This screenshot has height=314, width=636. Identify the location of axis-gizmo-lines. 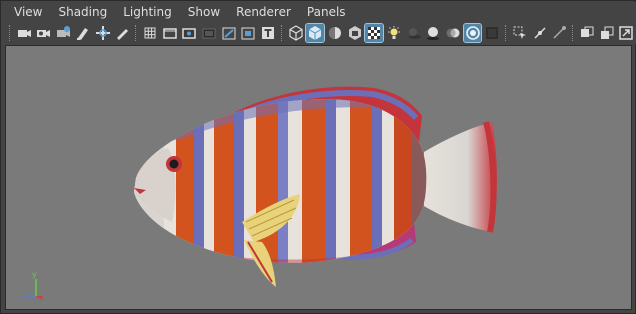
(34, 288).